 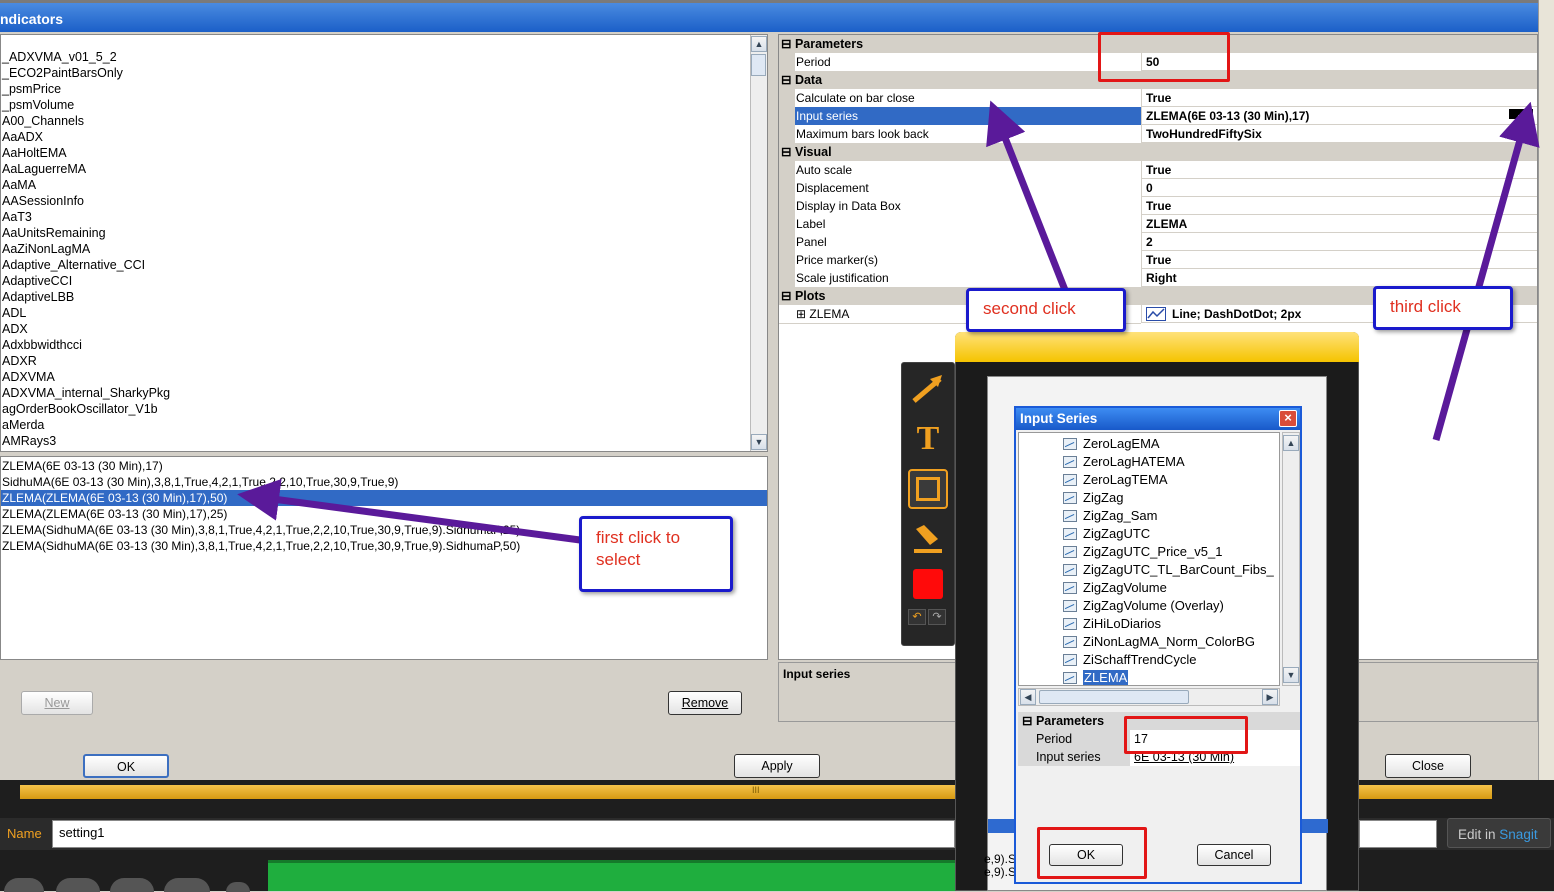 I want to click on third-click-callout: third click, so click(x=1443, y=308).